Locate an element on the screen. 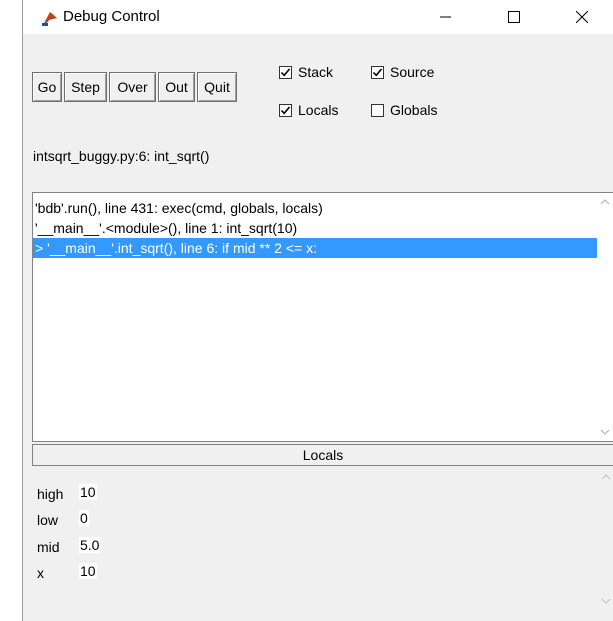  local-var-value: 0 is located at coordinates (84, 518).